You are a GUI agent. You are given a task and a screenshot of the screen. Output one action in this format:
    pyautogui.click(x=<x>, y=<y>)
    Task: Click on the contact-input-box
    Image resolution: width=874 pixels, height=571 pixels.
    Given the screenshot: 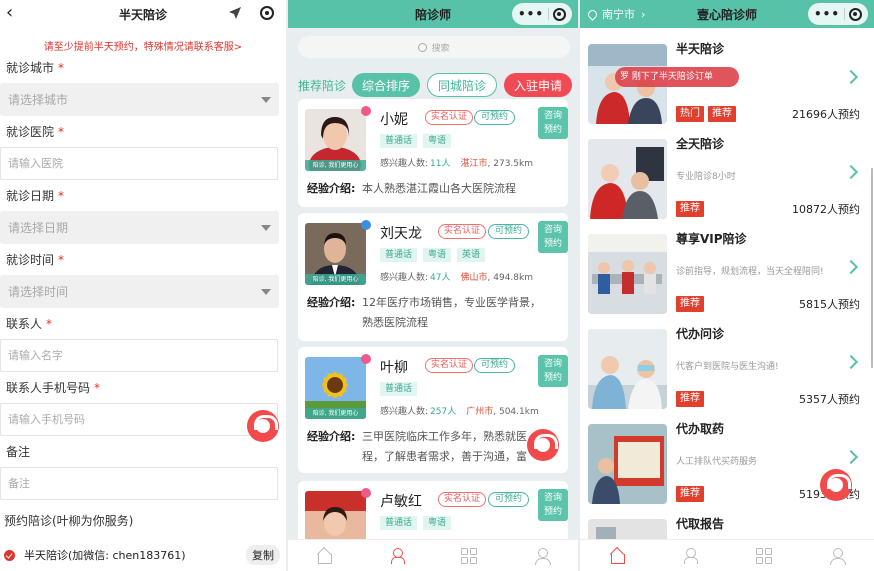 What is the action you would take?
    pyautogui.click(x=139, y=355)
    